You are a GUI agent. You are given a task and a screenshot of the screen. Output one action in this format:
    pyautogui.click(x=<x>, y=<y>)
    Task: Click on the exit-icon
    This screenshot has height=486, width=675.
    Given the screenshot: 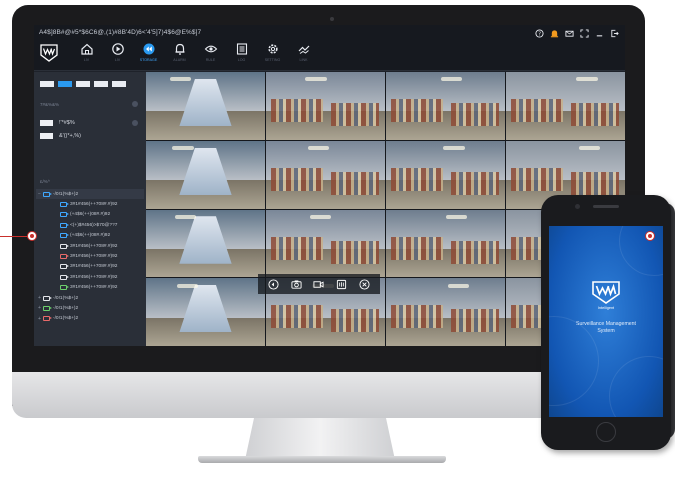 What is the action you would take?
    pyautogui.click(x=614, y=33)
    